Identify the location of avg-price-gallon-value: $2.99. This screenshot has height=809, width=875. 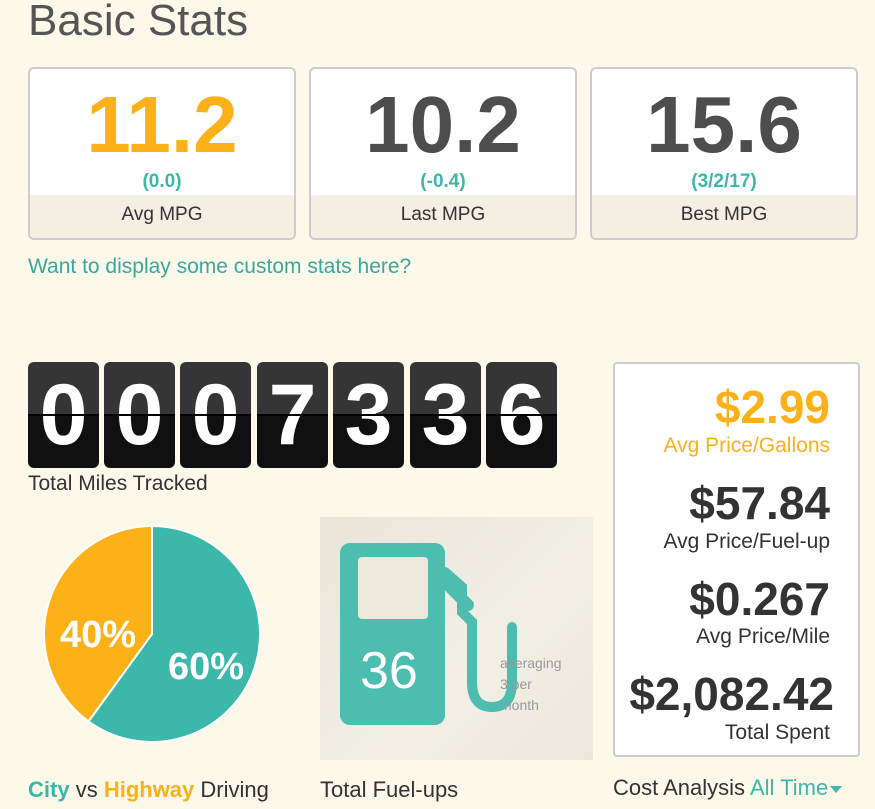
(772, 407).